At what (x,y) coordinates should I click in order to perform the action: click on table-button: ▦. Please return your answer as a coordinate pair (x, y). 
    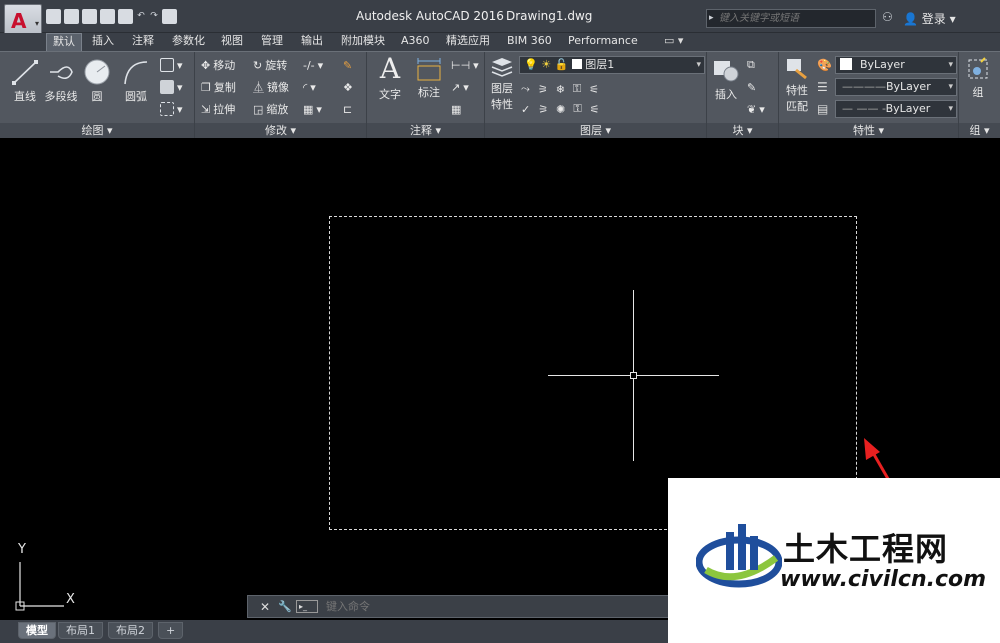
    Looking at the image, I should click on (456, 109).